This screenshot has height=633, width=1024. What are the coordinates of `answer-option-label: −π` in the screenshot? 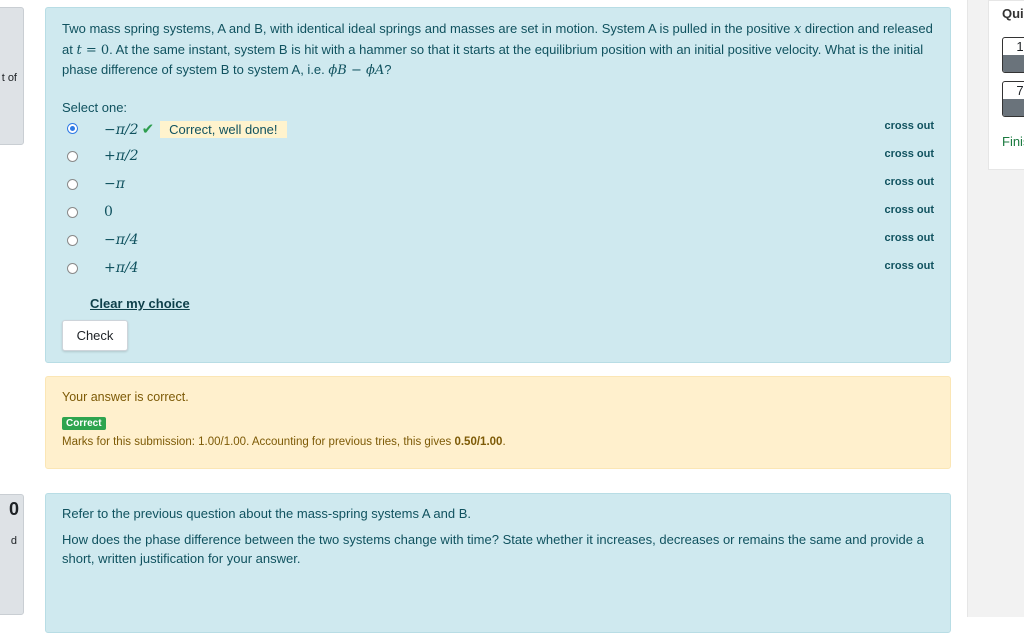 It's located at (114, 184).